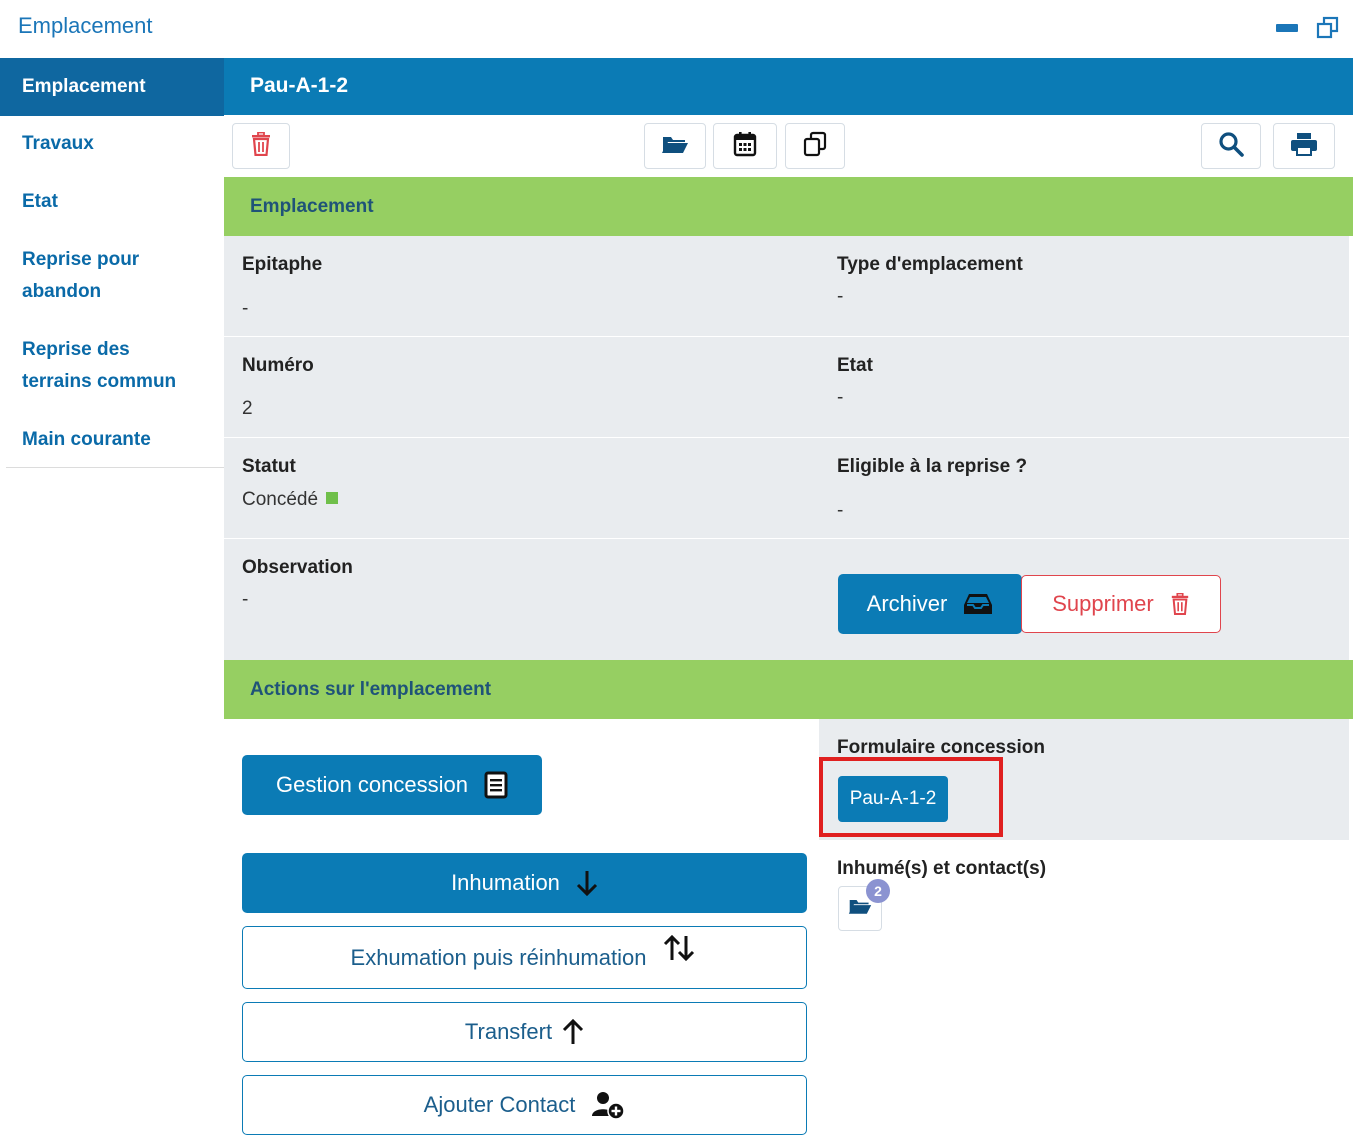  What do you see at coordinates (907, 603) in the screenshot?
I see `button-label: Archiver` at bounding box center [907, 603].